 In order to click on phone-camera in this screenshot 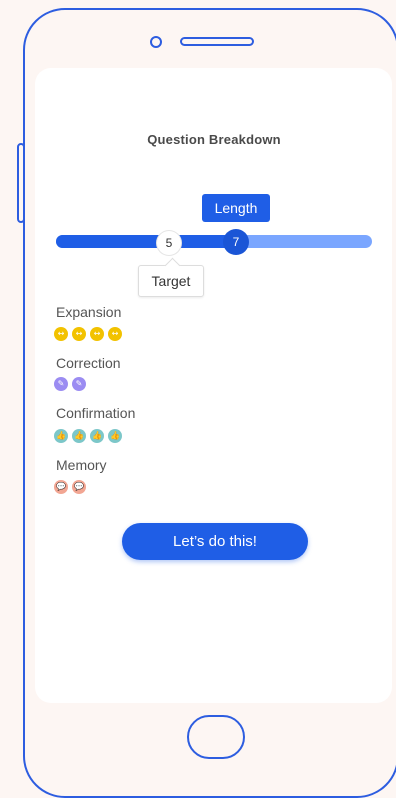, I will do `click(156, 42)`.